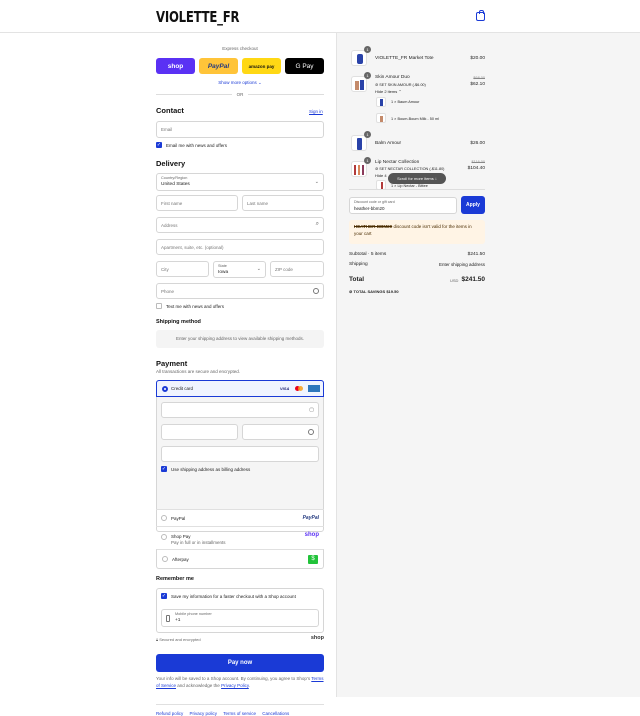  Describe the element at coordinates (311, 410) in the screenshot. I see `lock-icon: ▢` at that location.